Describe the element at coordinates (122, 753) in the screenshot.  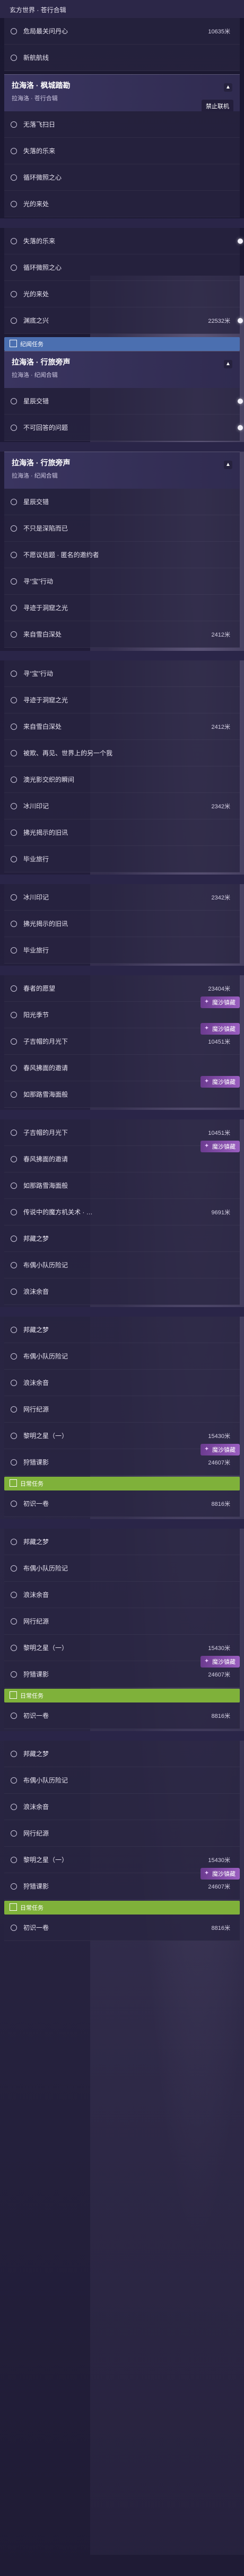
I see `quest-row: 被欺、再见、世界上的另一个我` at that location.